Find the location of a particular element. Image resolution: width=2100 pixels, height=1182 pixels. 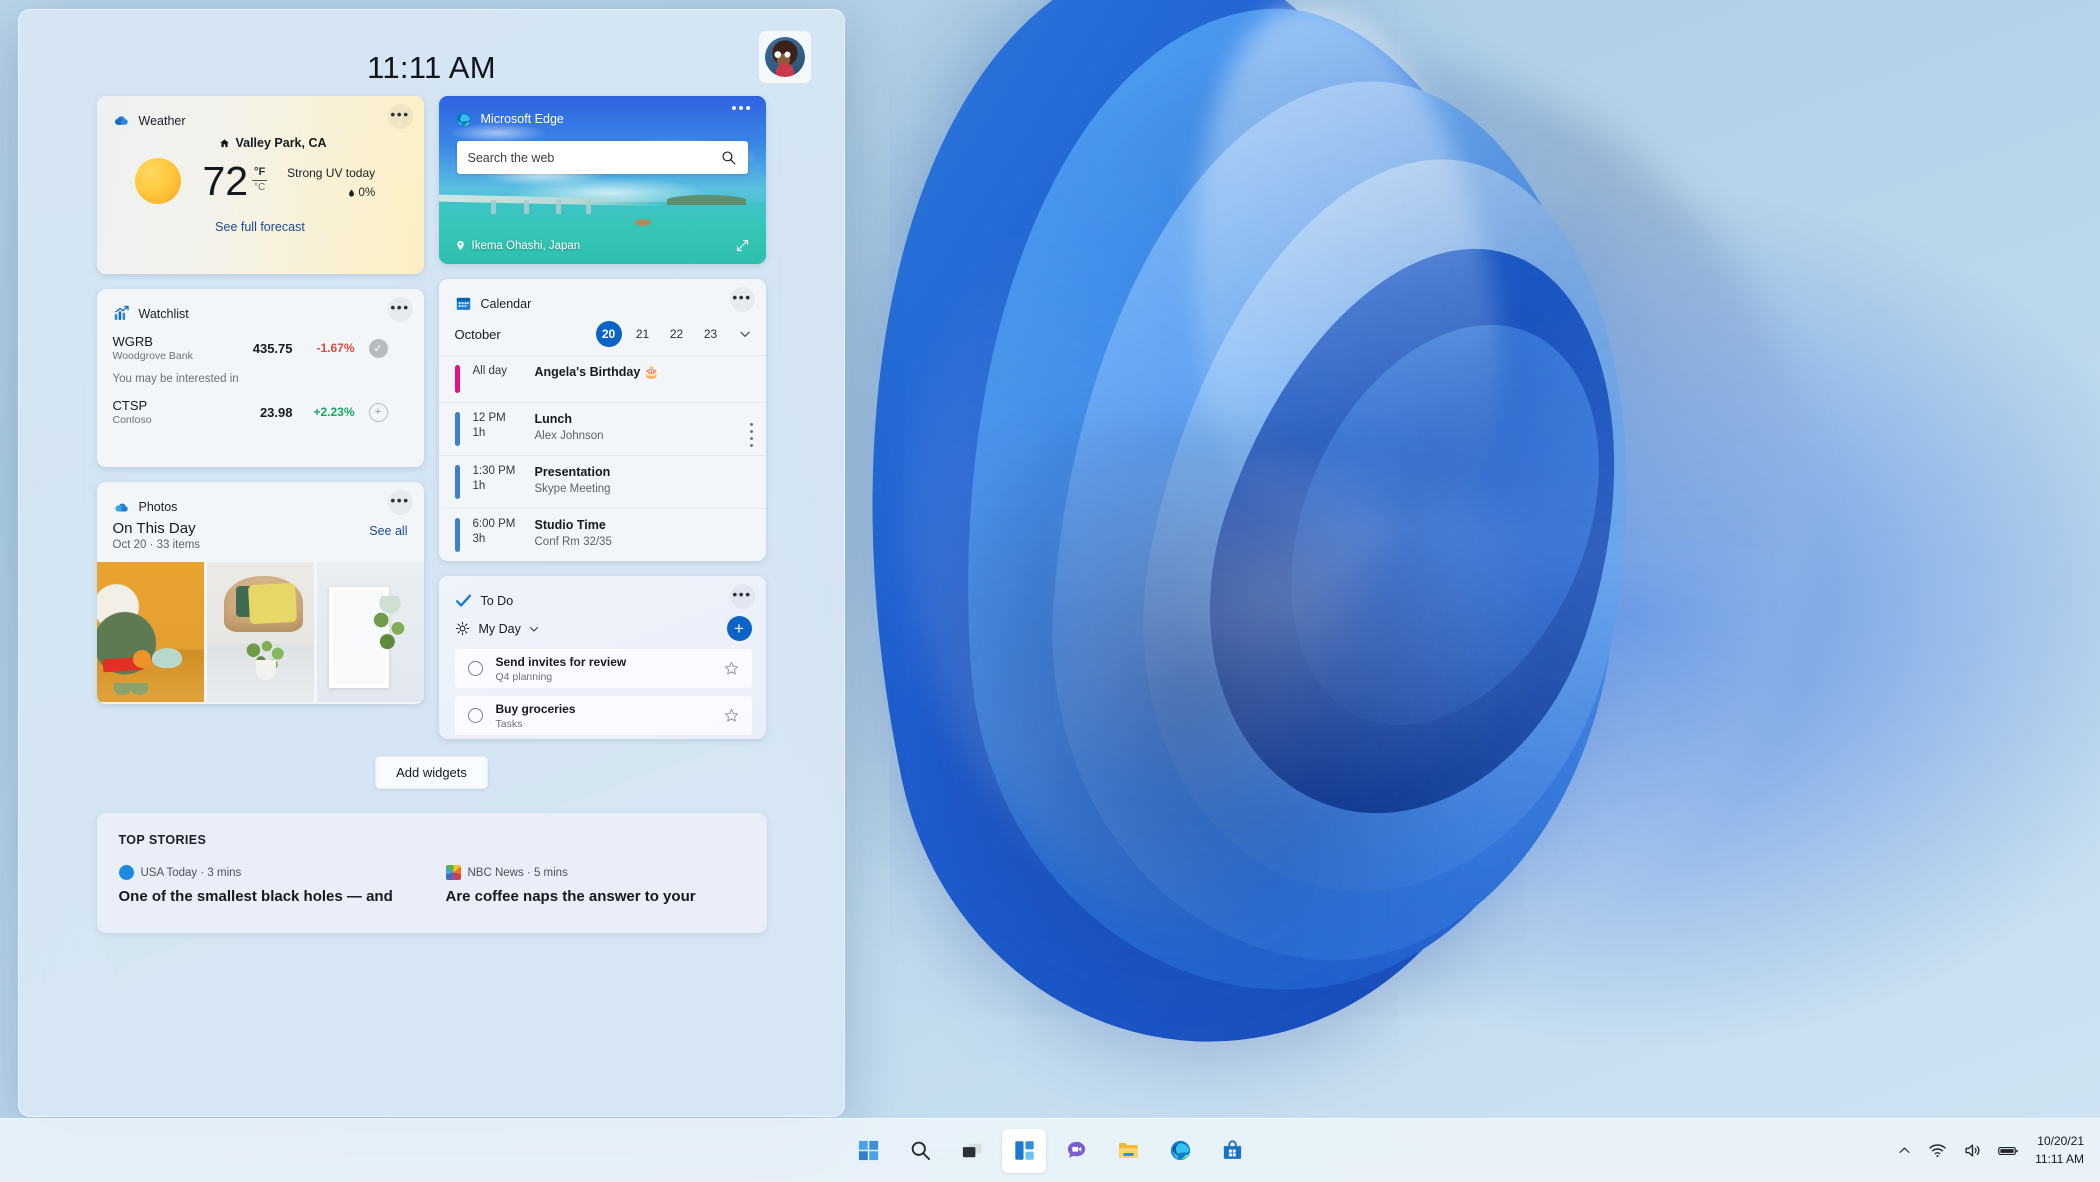

chat-icon is located at coordinates (1076, 1150).